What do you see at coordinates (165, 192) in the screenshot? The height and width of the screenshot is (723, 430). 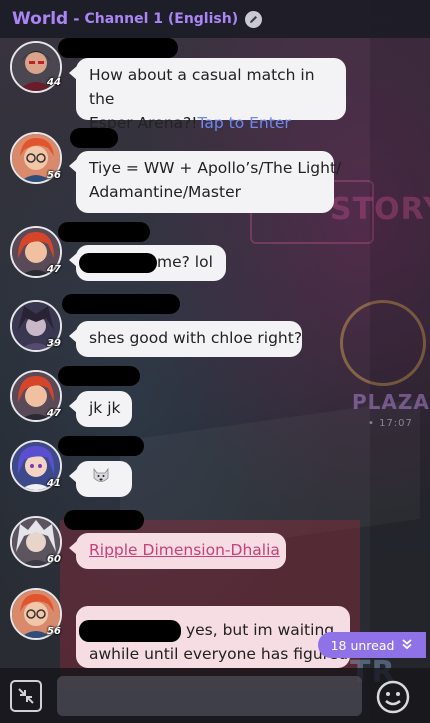 I see `message-text: Adamantine/Master` at bounding box center [165, 192].